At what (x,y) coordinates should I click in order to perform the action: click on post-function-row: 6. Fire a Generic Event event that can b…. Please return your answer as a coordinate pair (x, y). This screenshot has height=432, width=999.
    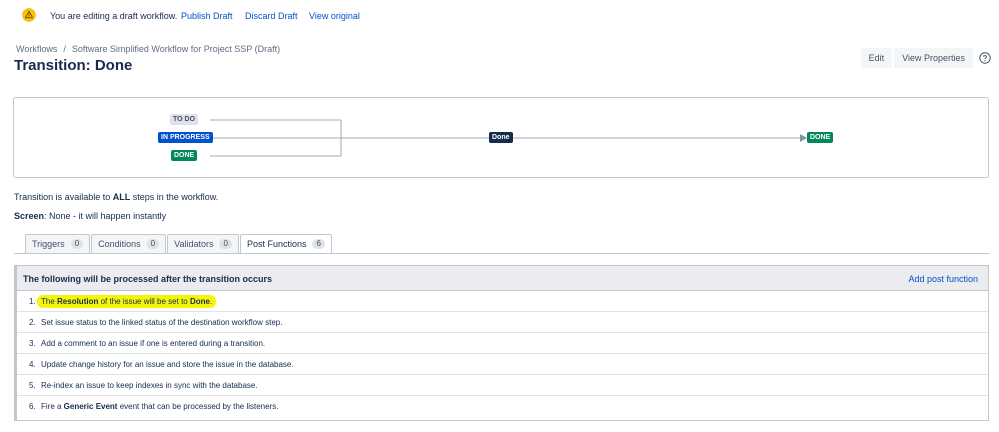
    Looking at the image, I should click on (502, 406).